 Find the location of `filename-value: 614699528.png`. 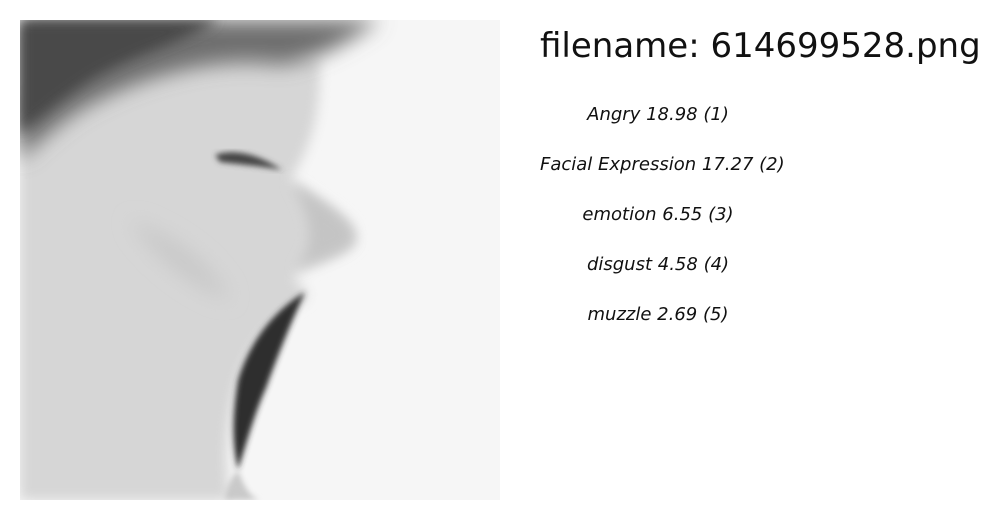

filename-value: 614699528.png is located at coordinates (845, 46).